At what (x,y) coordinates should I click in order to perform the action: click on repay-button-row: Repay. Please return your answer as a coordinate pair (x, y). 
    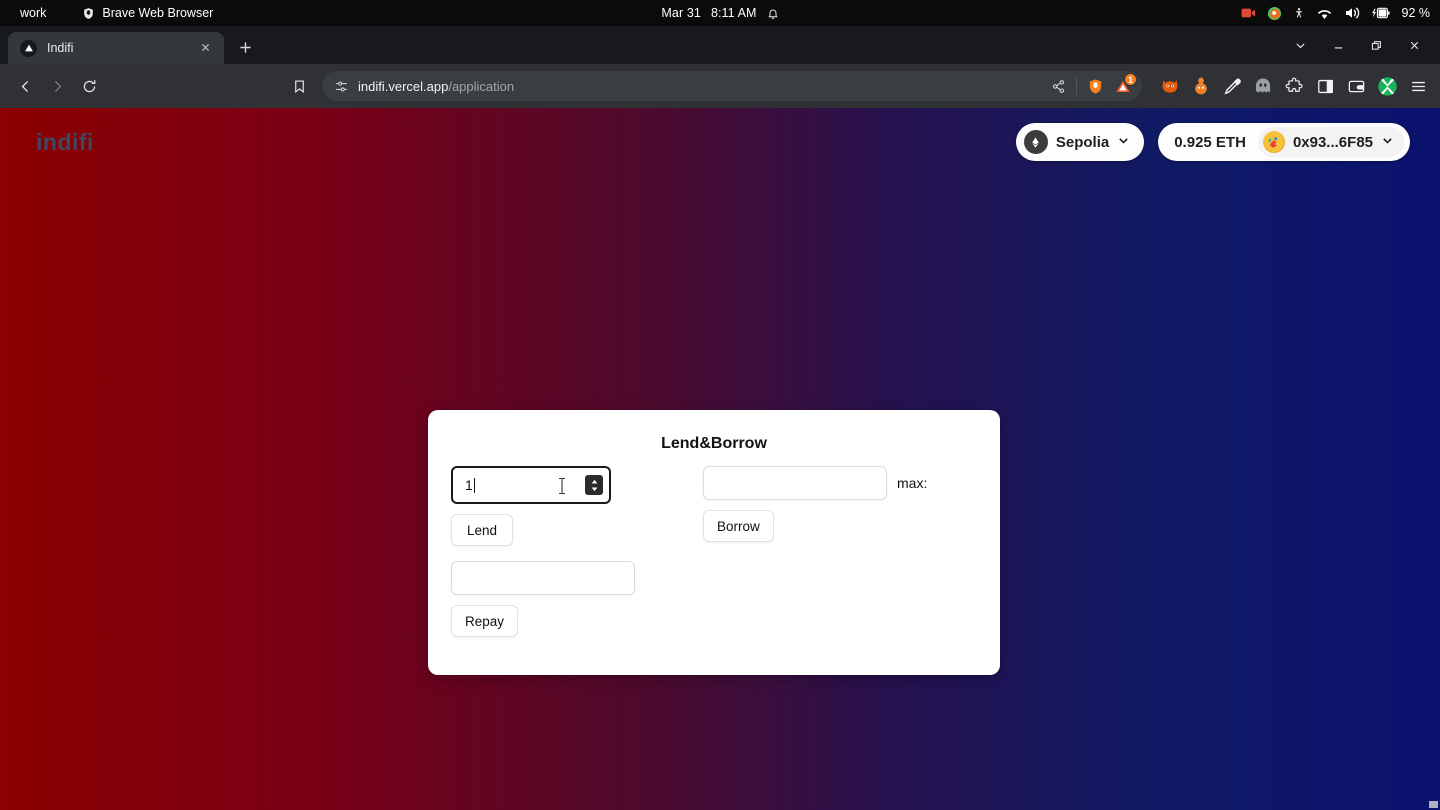
    Looking at the image, I should click on (576, 621).